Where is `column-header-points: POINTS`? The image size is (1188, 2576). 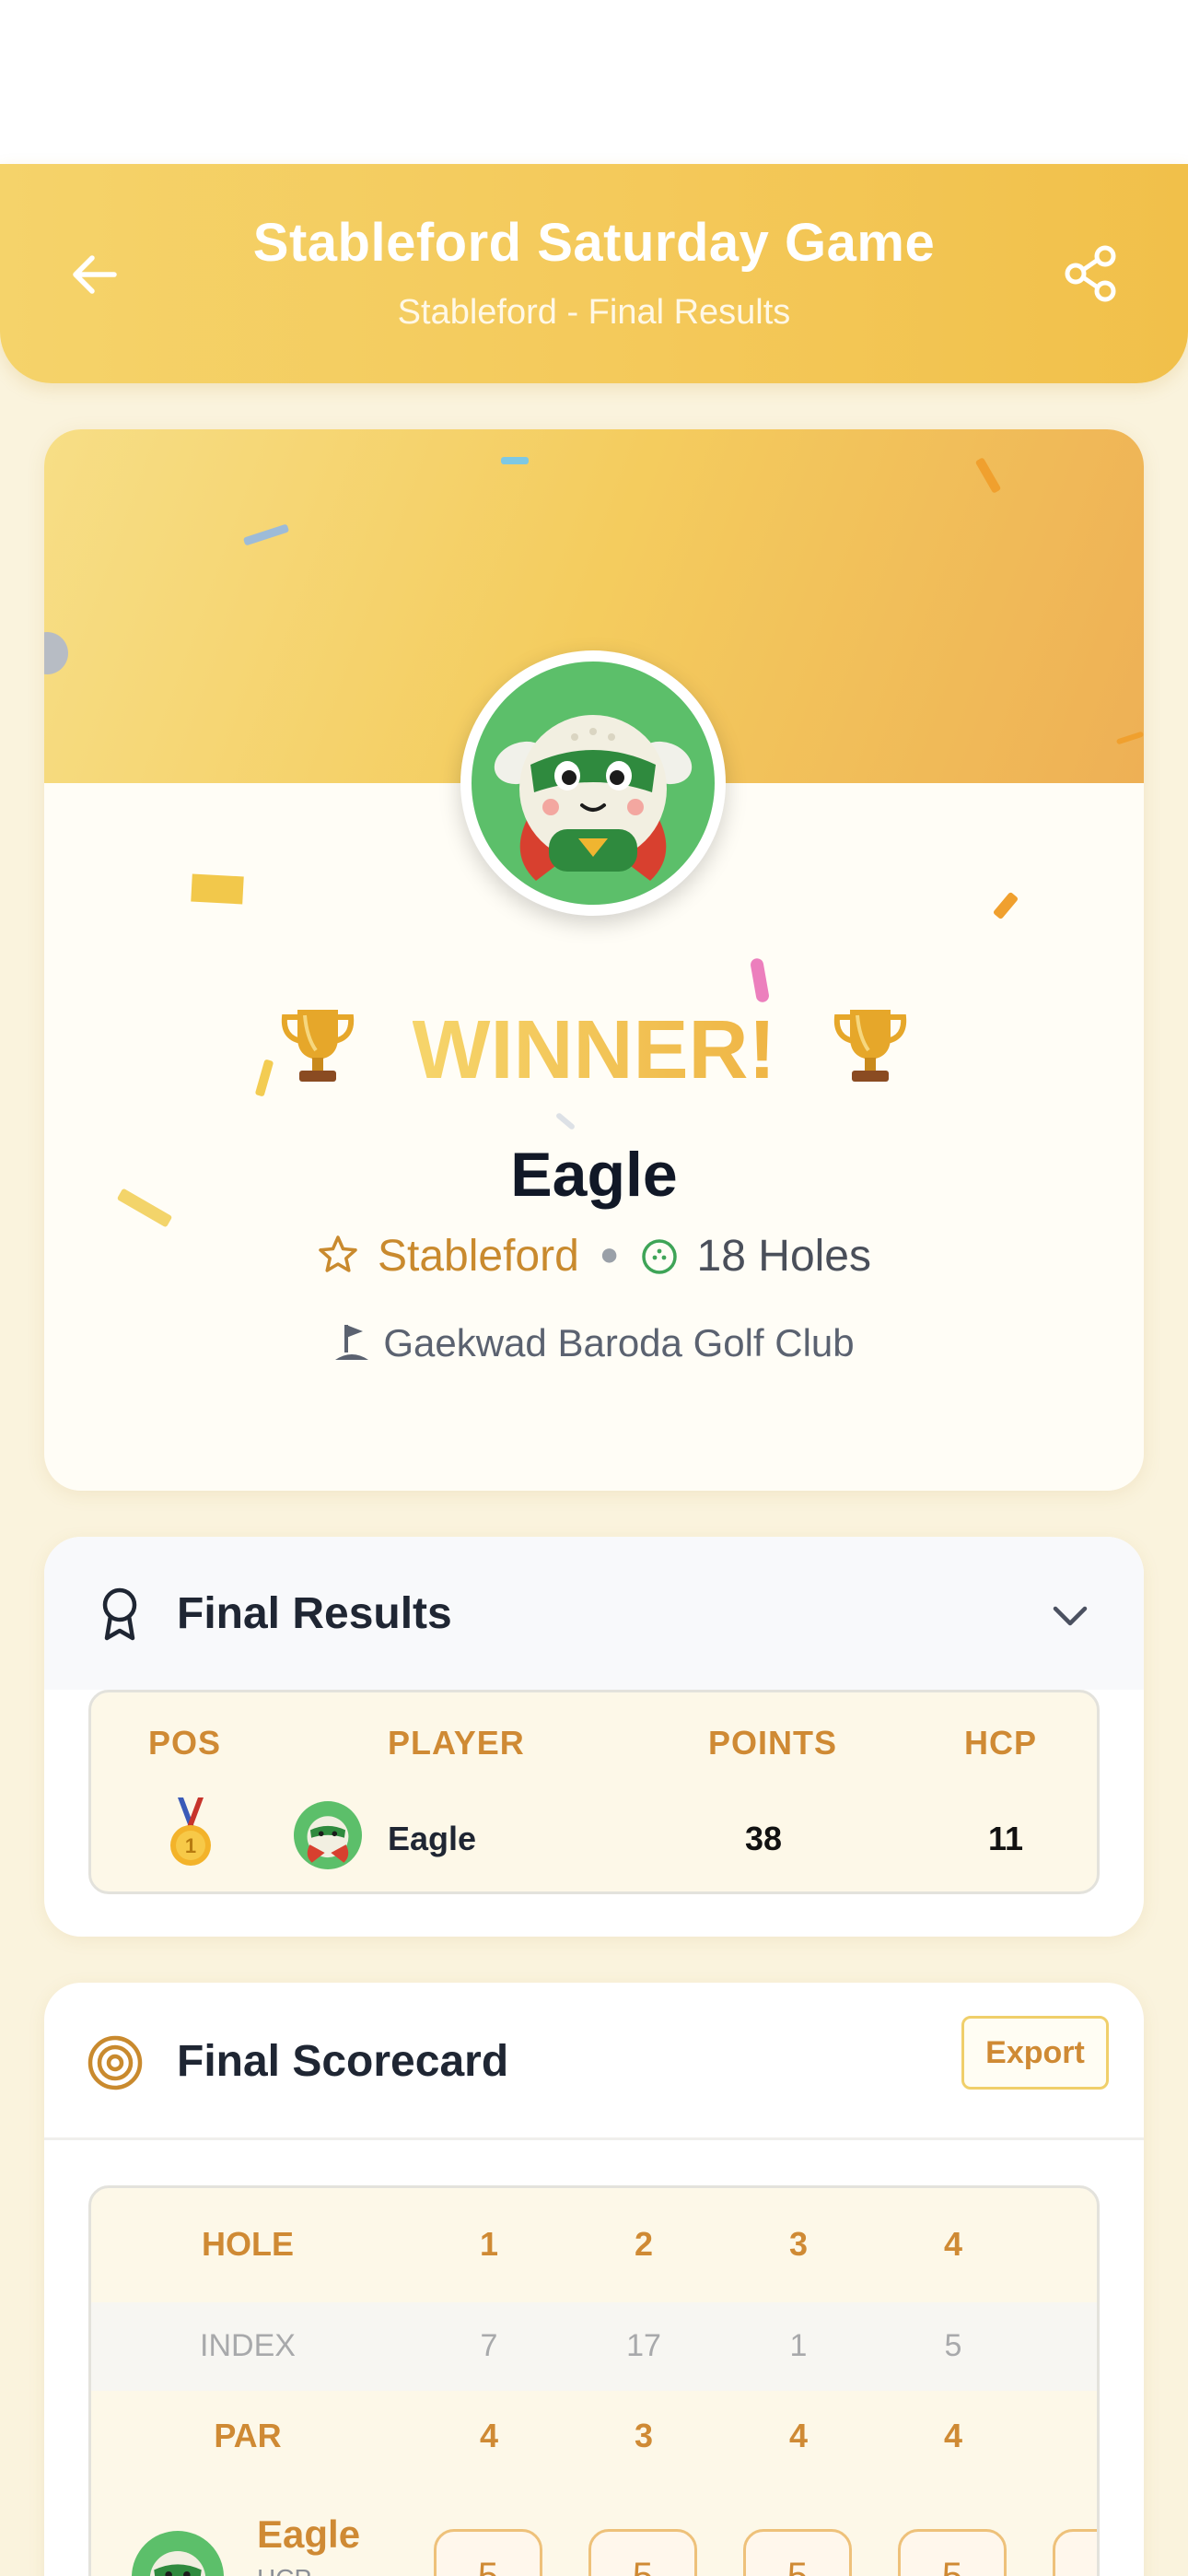 column-header-points: POINTS is located at coordinates (773, 1743).